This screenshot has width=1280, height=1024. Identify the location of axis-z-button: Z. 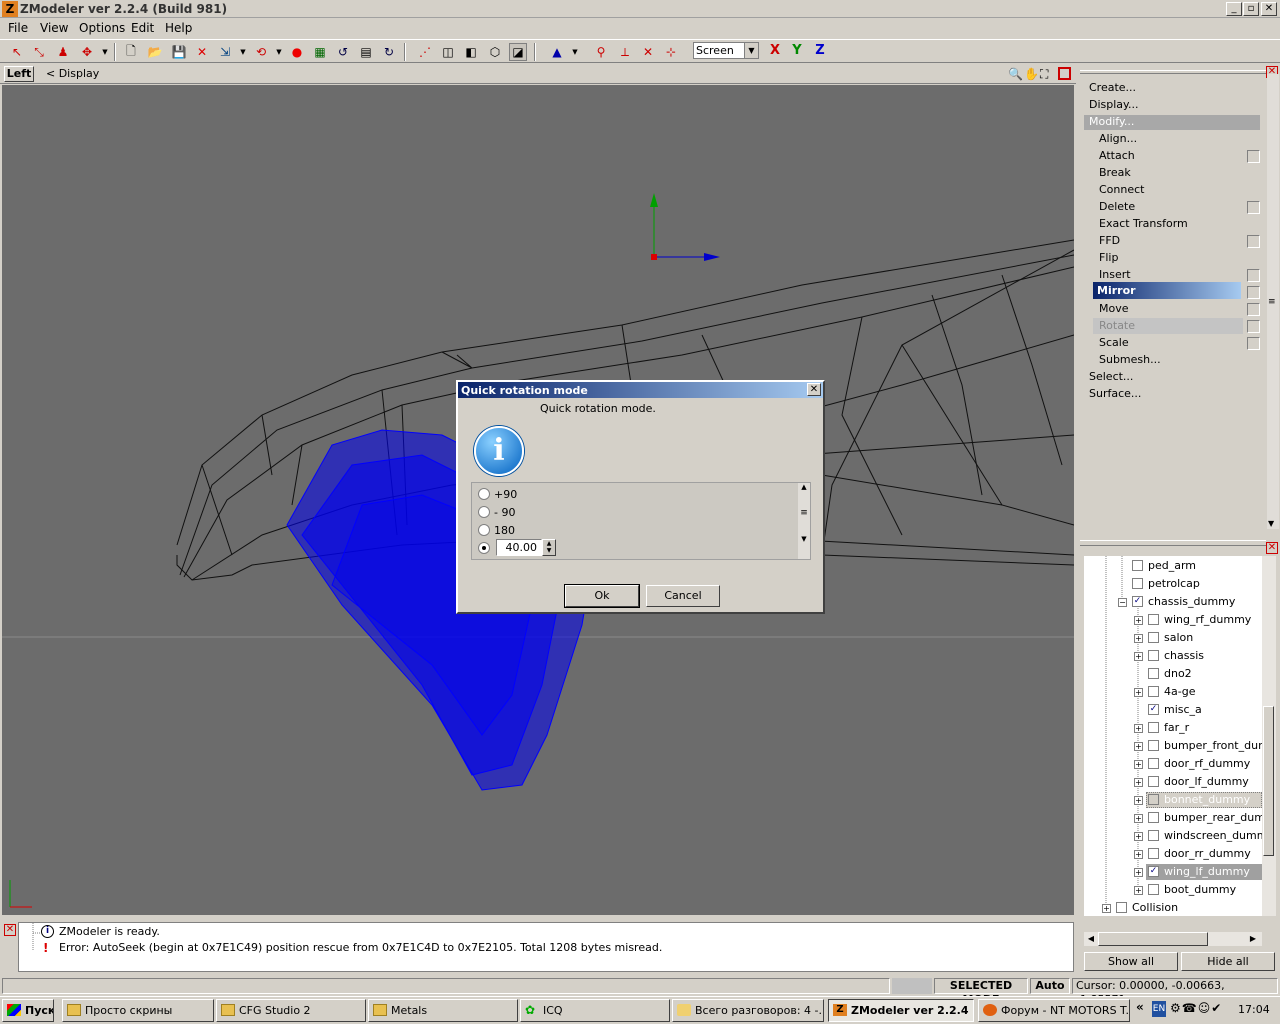
(820, 51).